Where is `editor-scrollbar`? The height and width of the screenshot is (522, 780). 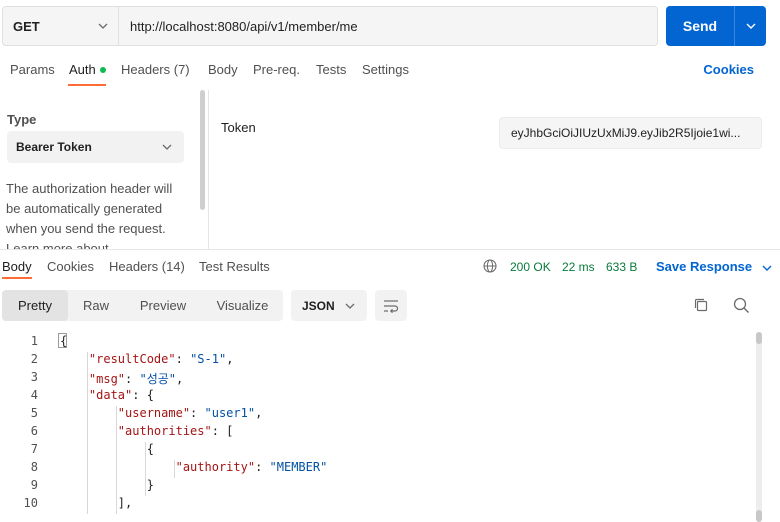 editor-scrollbar is located at coordinates (759, 427).